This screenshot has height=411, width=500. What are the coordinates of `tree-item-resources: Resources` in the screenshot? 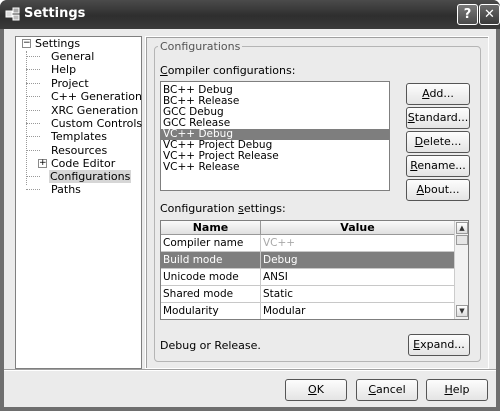 It's located at (79, 150).